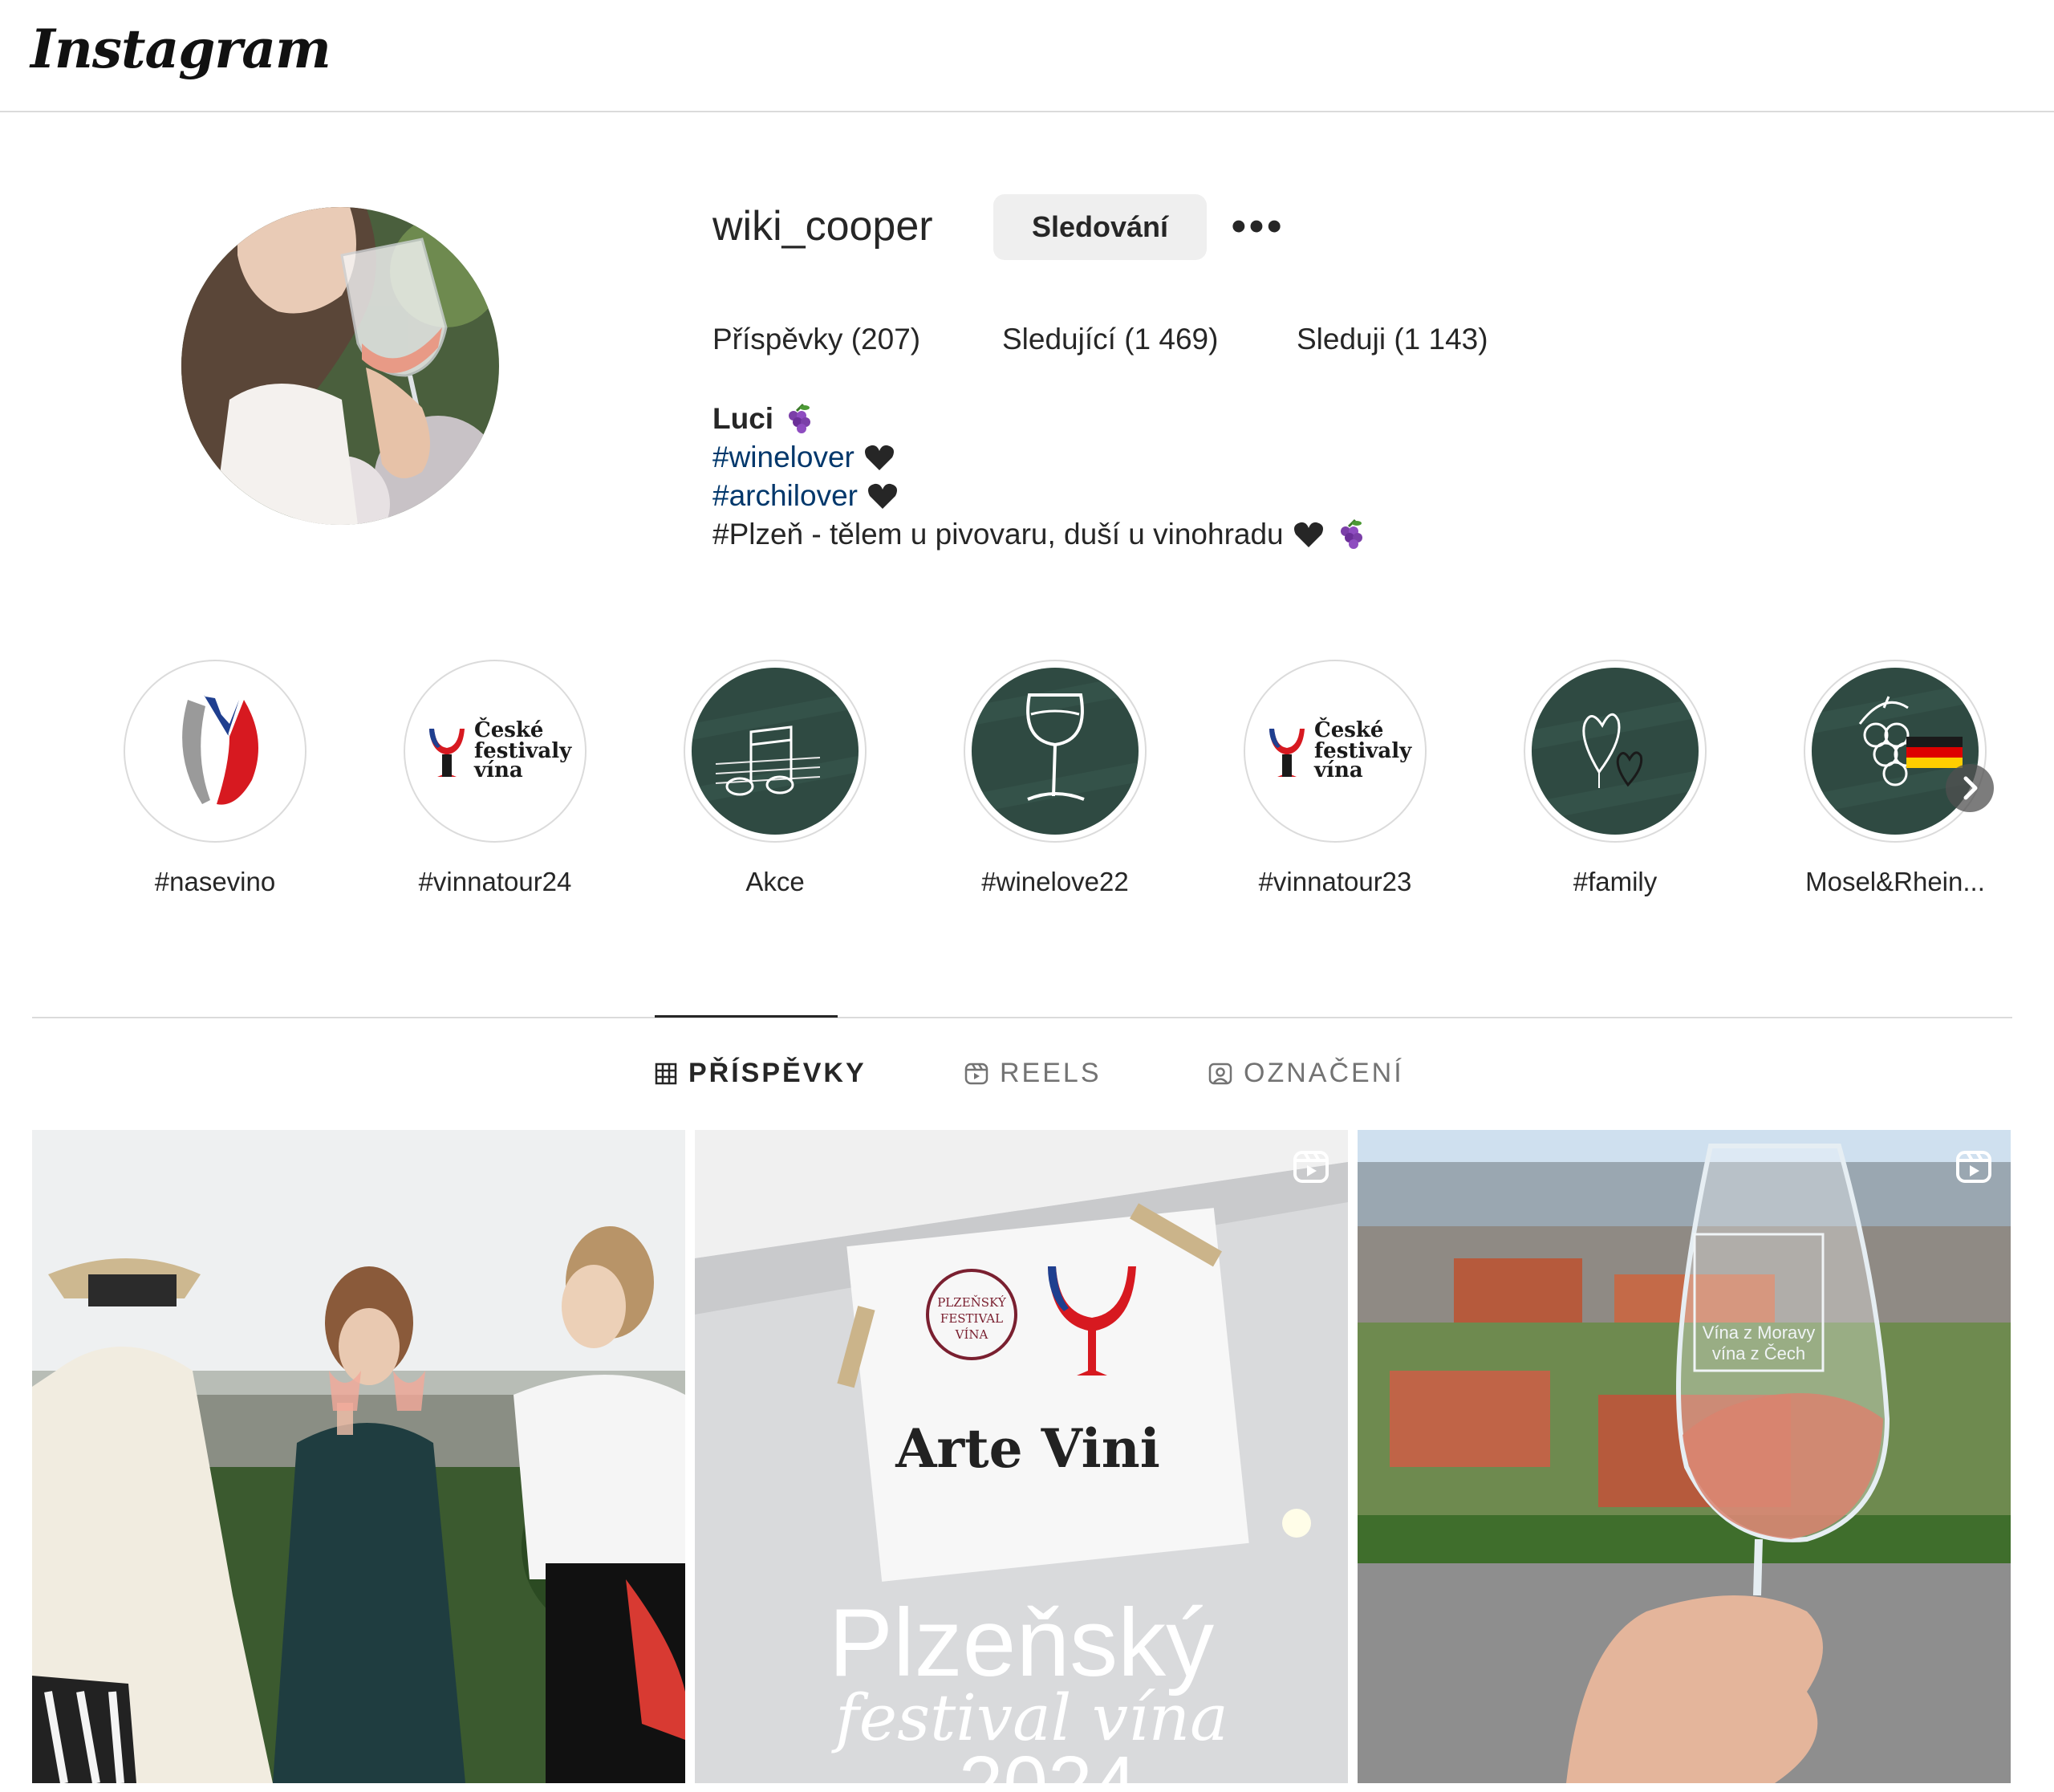  I want to click on more-options-icon: •••, so click(1258, 226).